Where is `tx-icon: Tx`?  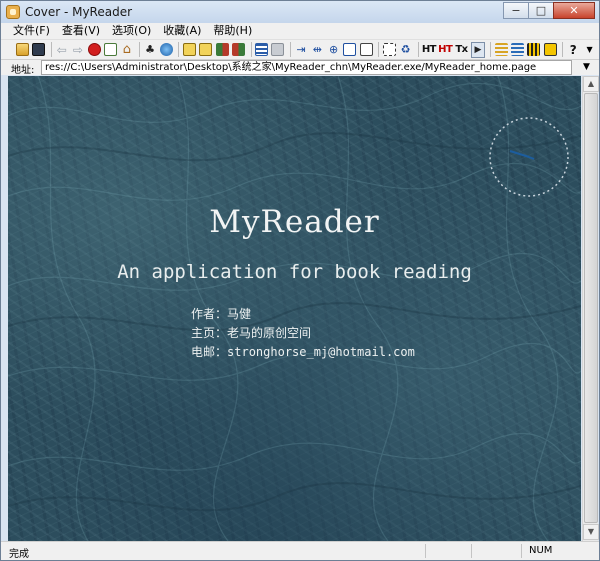 tx-icon: Tx is located at coordinates (461, 49).